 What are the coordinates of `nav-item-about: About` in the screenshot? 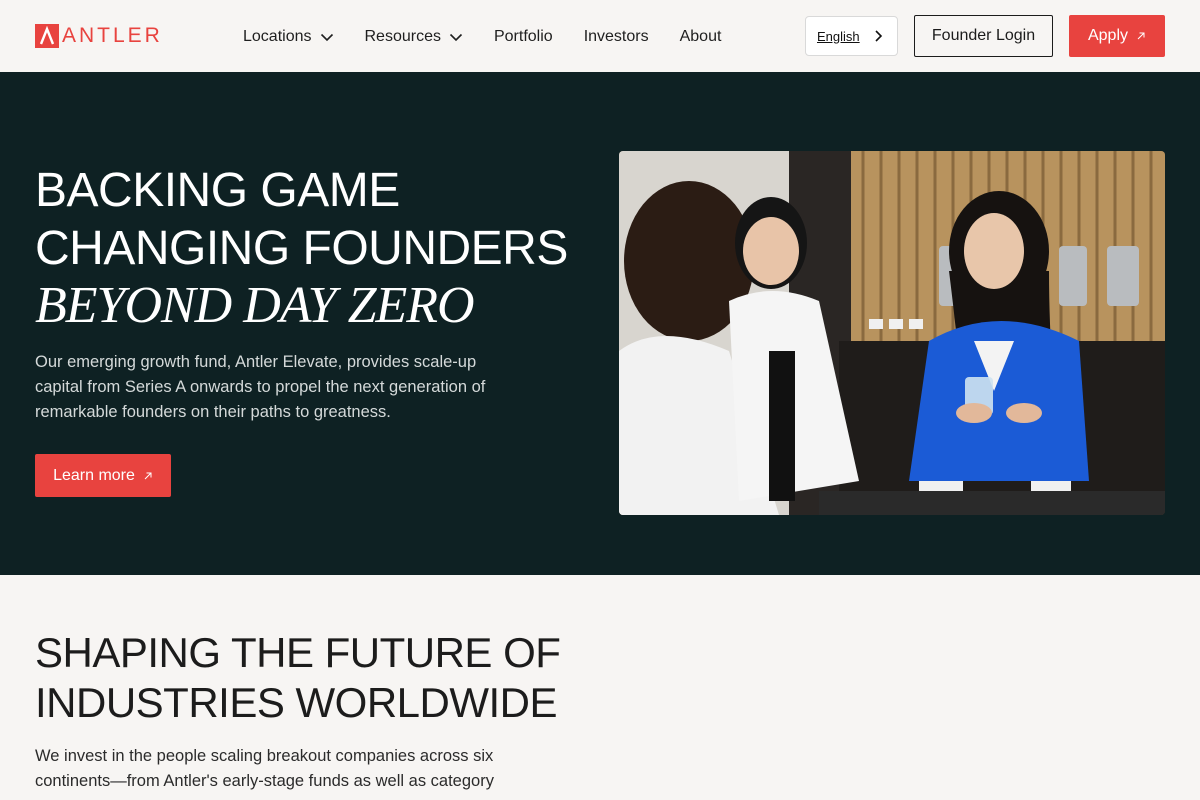 It's located at (701, 37).